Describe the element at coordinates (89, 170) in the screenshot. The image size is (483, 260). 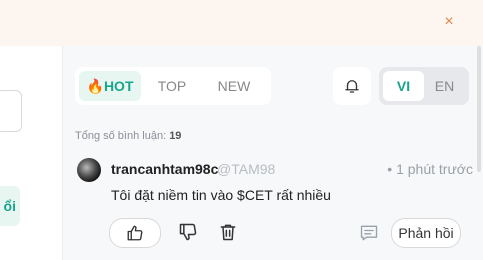
I see `avatar` at that location.